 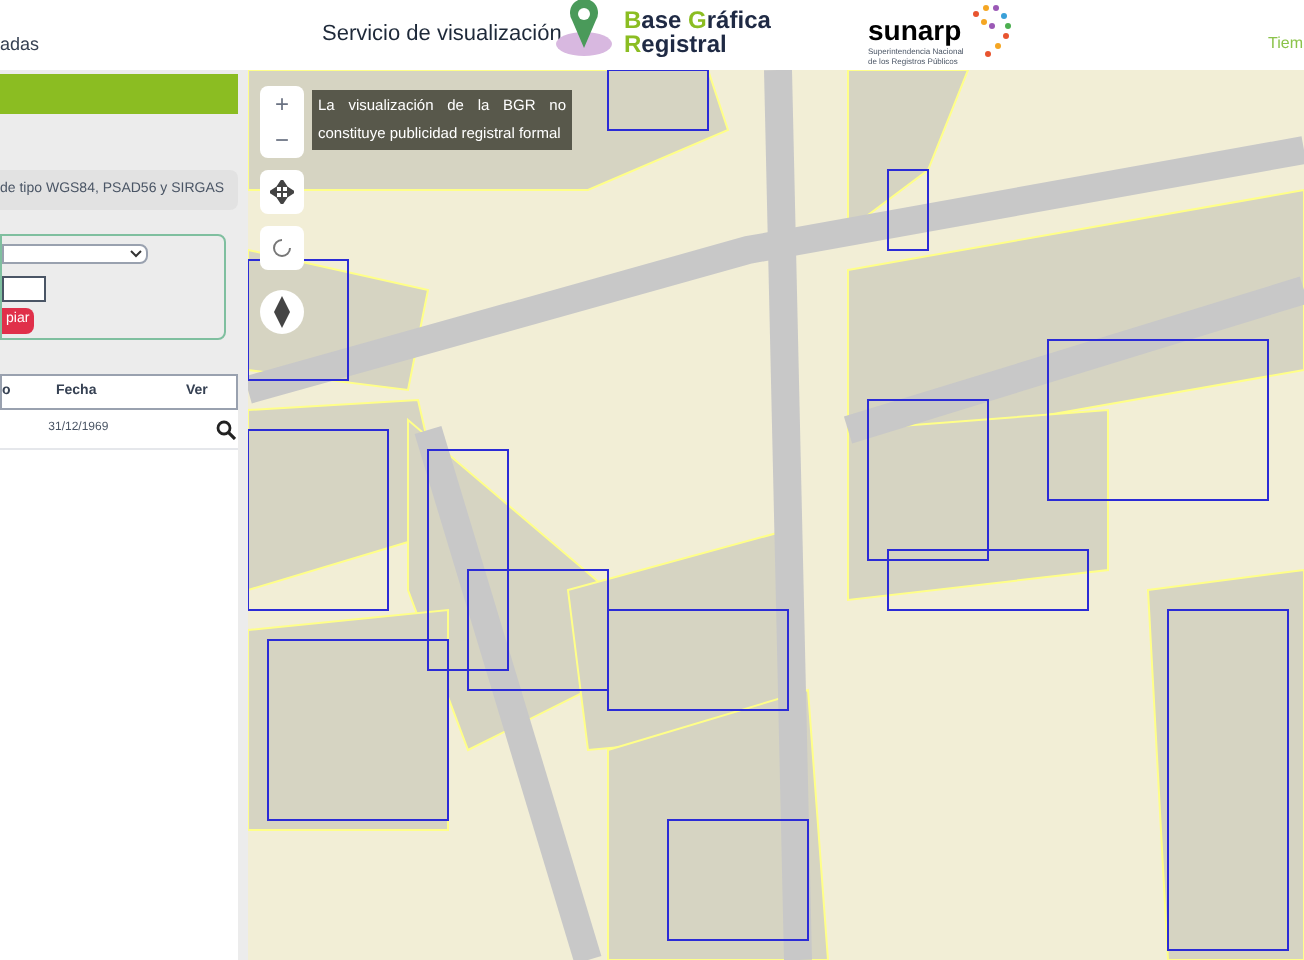 What do you see at coordinates (442, 35) in the screenshot?
I see `service-title: Servicio de visualización` at bounding box center [442, 35].